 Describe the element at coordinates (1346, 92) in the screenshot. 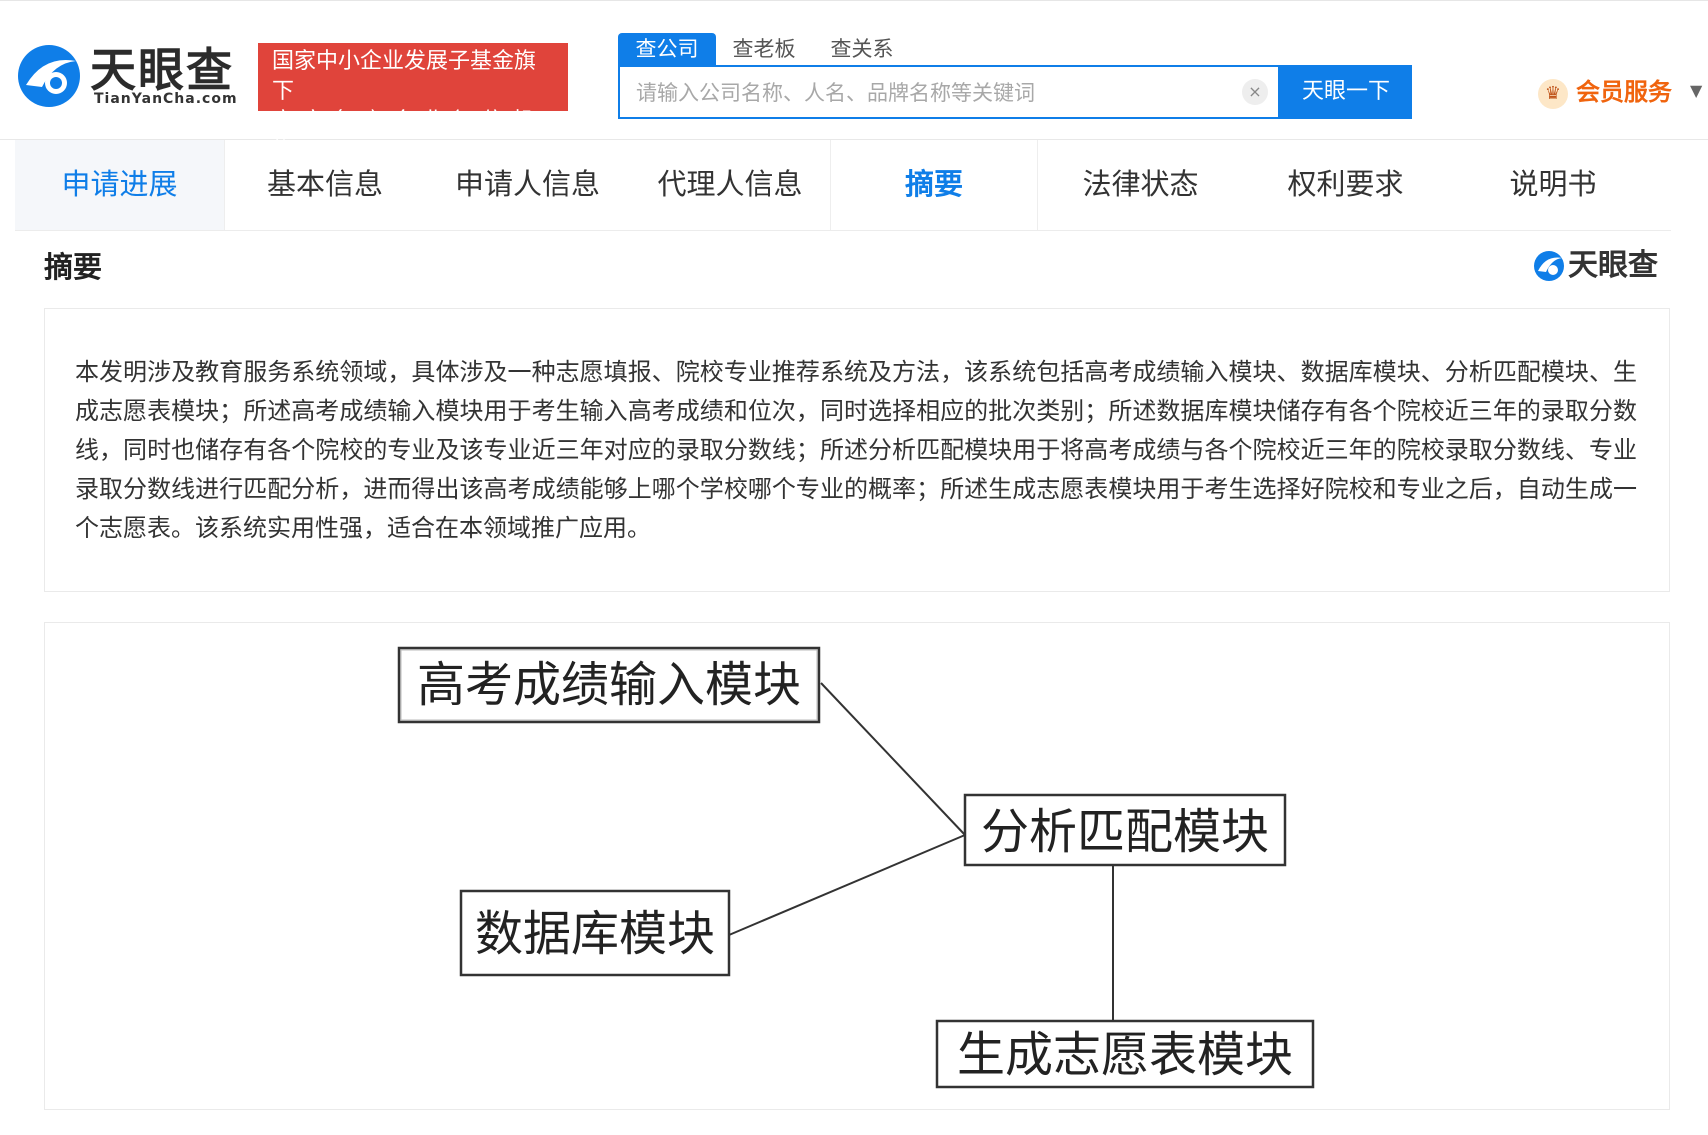

I see `search-button: 天眼一下` at that location.